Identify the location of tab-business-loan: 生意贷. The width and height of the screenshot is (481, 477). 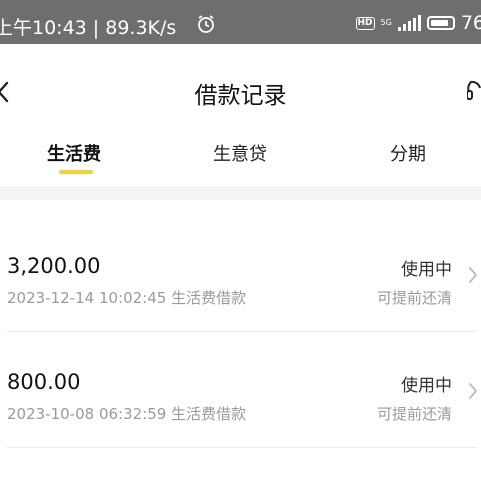
(240, 153).